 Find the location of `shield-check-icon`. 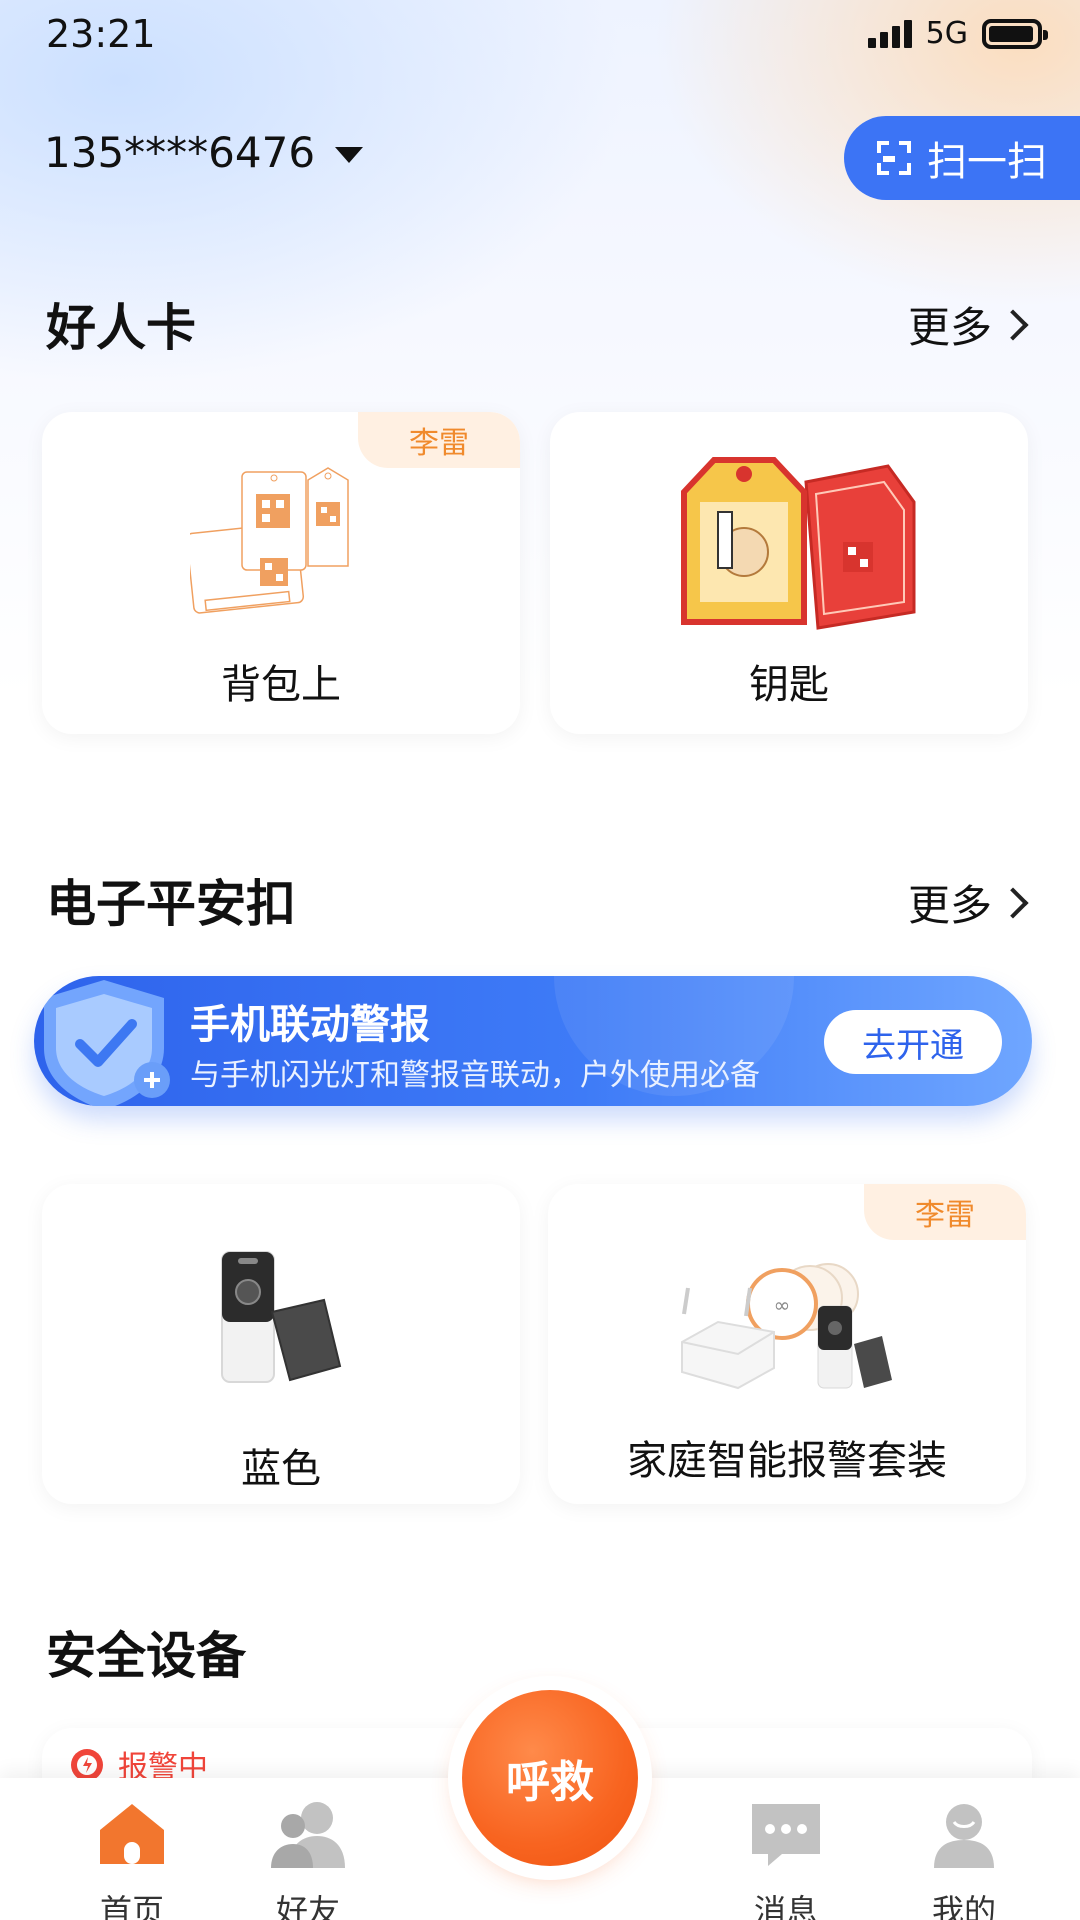

shield-check-icon is located at coordinates (107, 1043).